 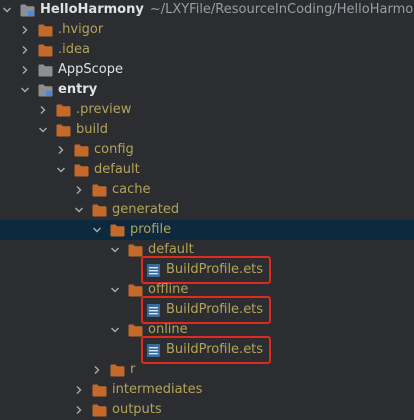 What do you see at coordinates (168, 329) in the screenshot?
I see `tree-item-name: online` at bounding box center [168, 329].